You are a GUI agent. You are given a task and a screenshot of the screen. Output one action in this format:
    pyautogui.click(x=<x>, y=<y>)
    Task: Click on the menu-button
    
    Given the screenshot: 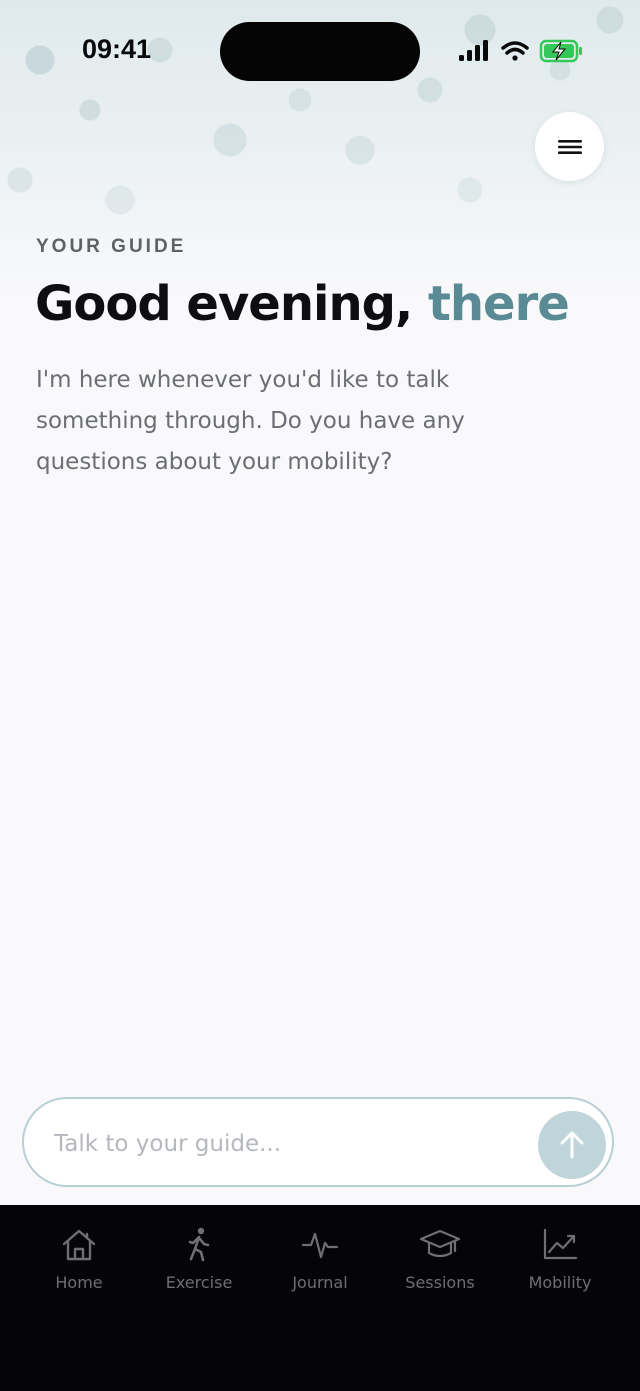 What is the action you would take?
    pyautogui.click(x=569, y=146)
    